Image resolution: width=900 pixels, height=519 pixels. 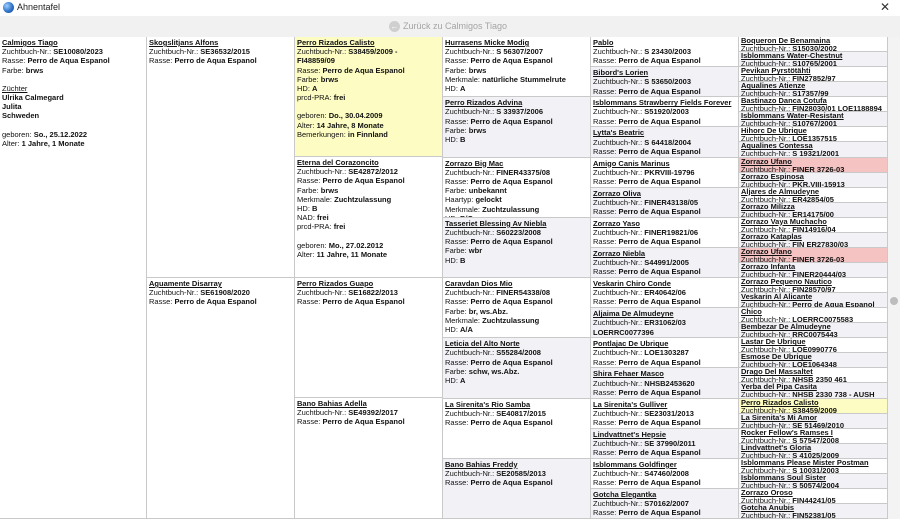 What do you see at coordinates (664, 42) in the screenshot?
I see `g4-name-link: Pablo` at bounding box center [664, 42].